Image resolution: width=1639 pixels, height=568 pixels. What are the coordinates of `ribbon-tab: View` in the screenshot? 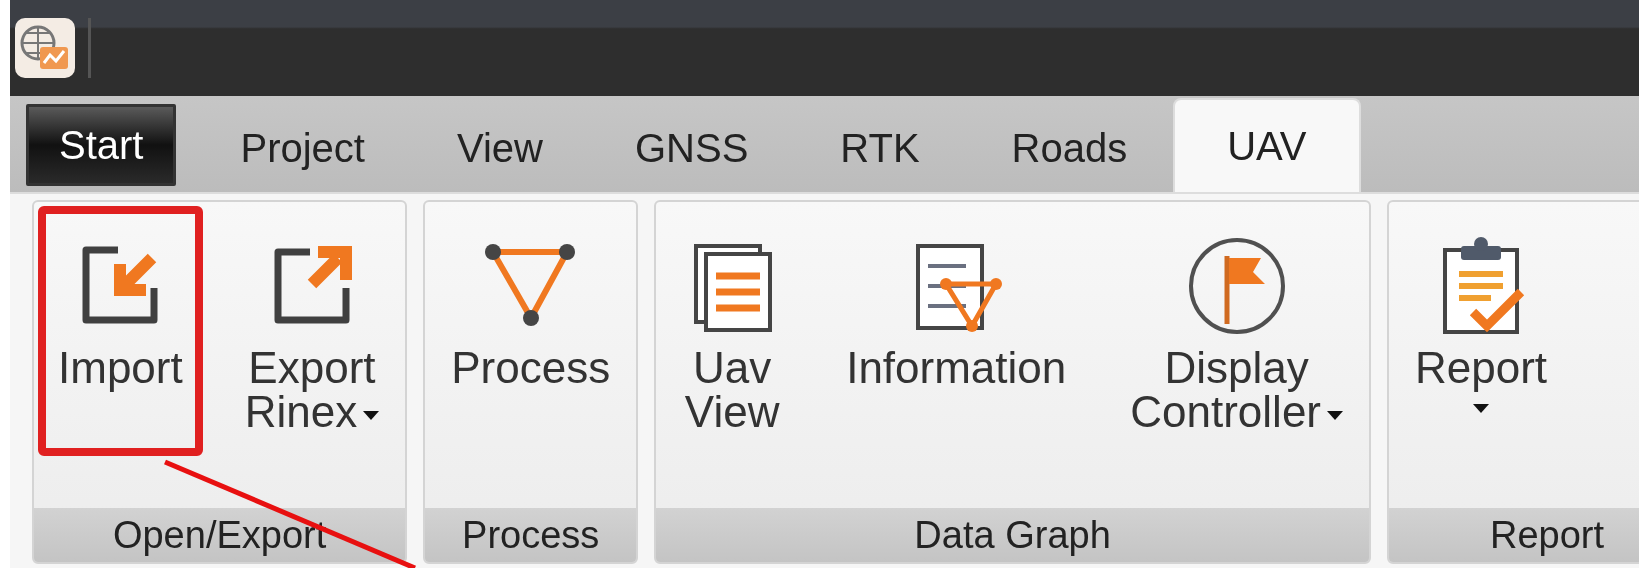 It's located at (500, 148).